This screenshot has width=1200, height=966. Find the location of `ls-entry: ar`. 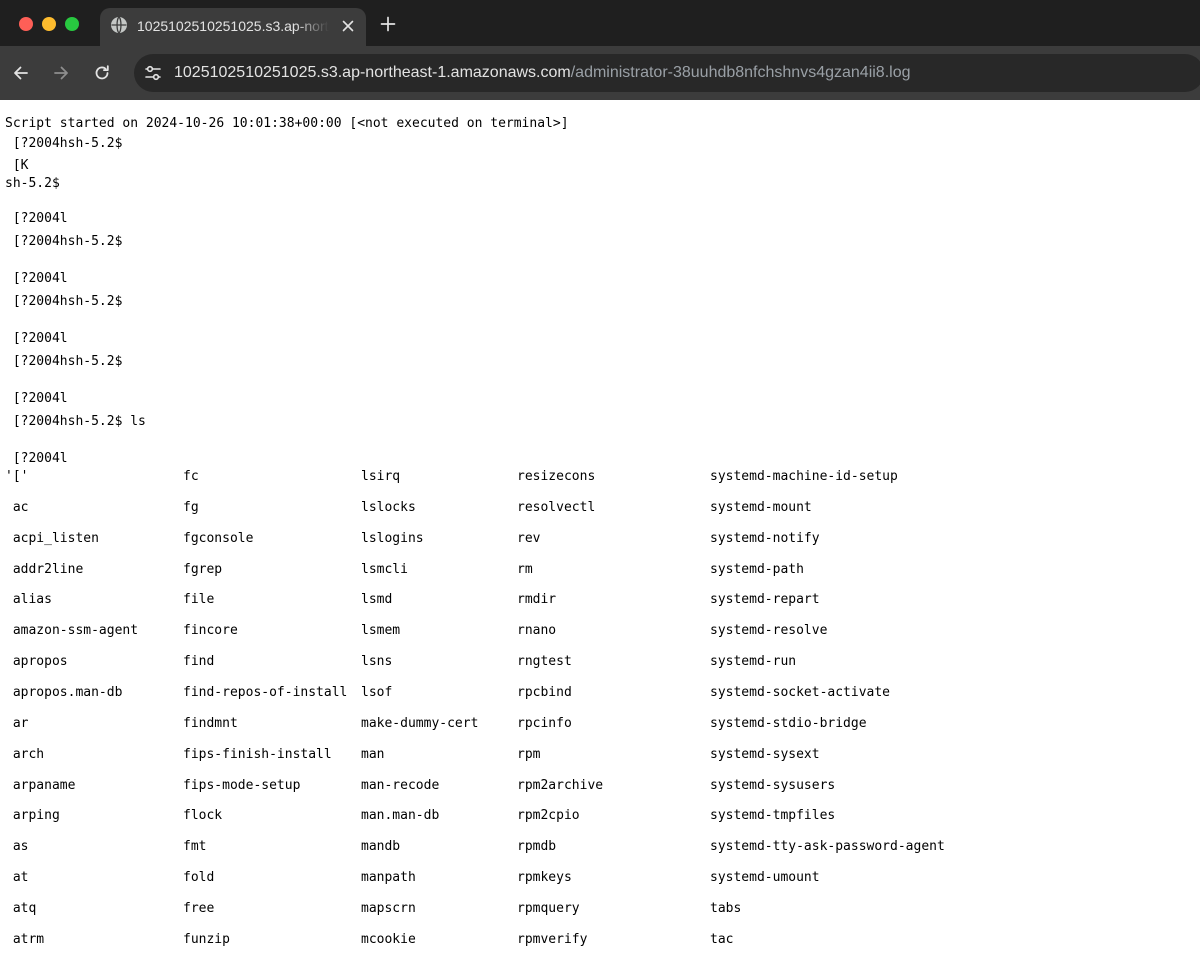

ls-entry: ar is located at coordinates (17, 723).